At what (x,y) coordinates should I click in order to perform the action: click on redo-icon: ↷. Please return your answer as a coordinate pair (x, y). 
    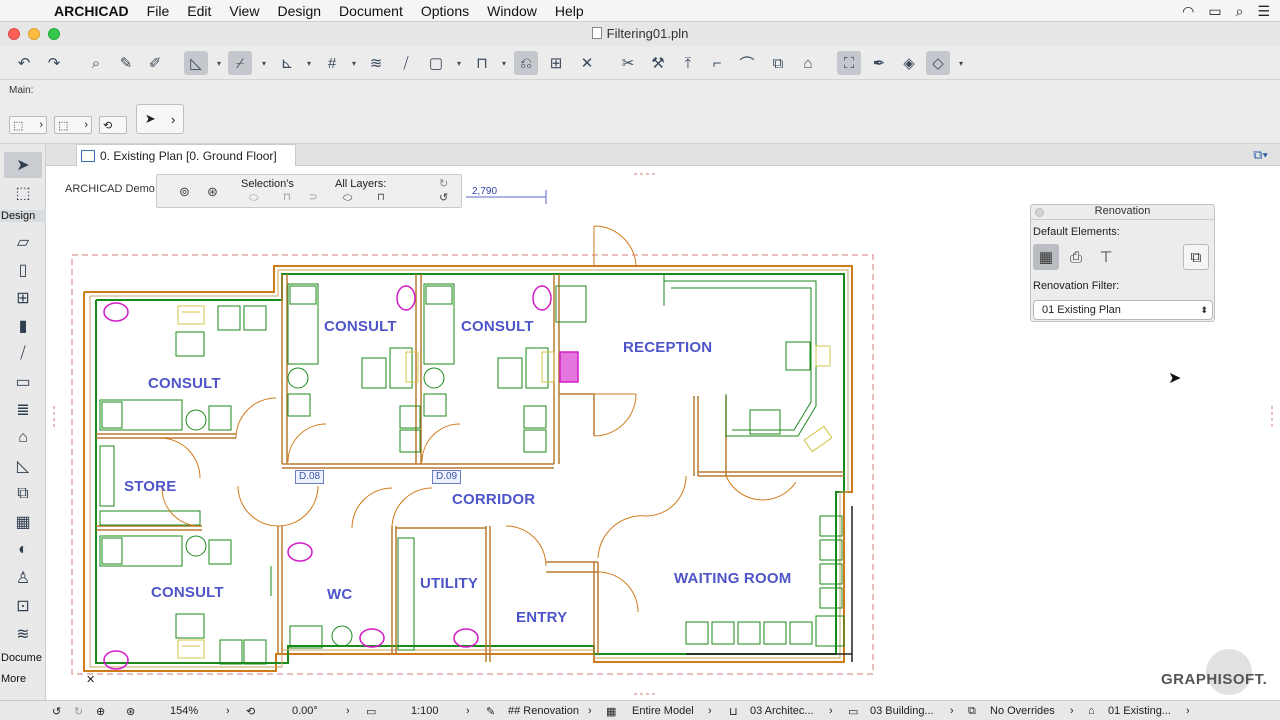
    Looking at the image, I should click on (54, 63).